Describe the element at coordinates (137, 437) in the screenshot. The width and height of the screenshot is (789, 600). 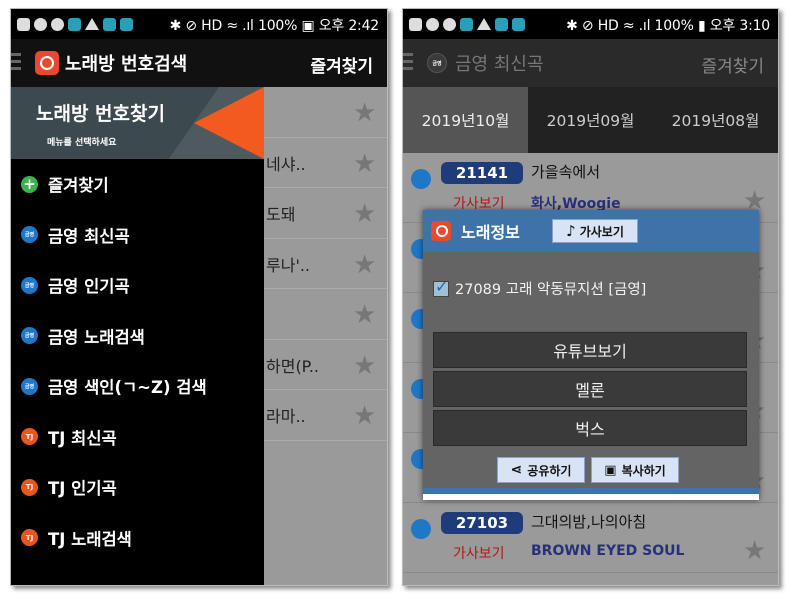
I see `menu-item-tj-latest: TJ TJ 최신곡` at that location.